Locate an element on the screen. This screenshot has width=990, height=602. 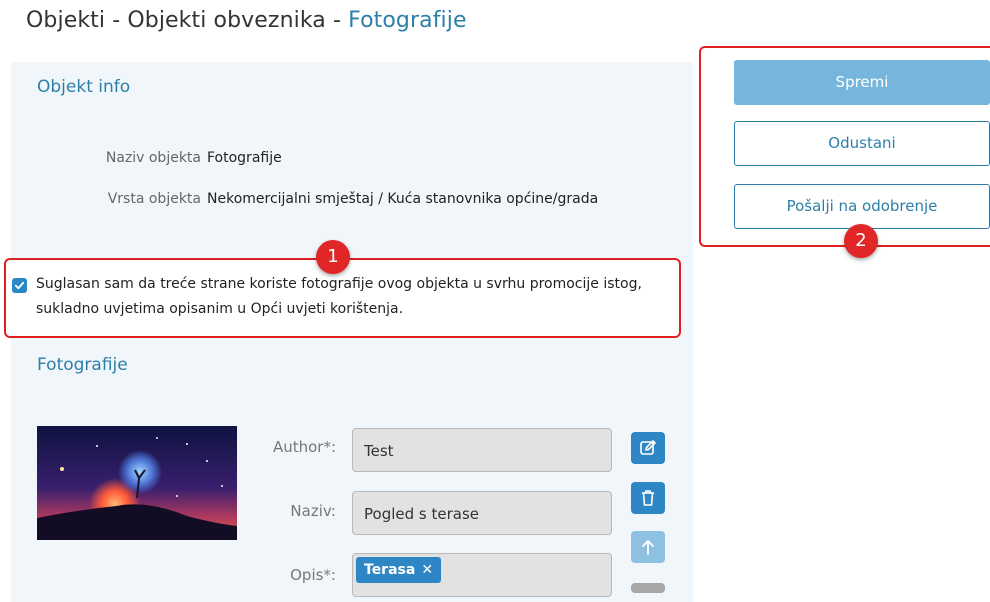
opis-tag-label: Terasa is located at coordinates (390, 570).